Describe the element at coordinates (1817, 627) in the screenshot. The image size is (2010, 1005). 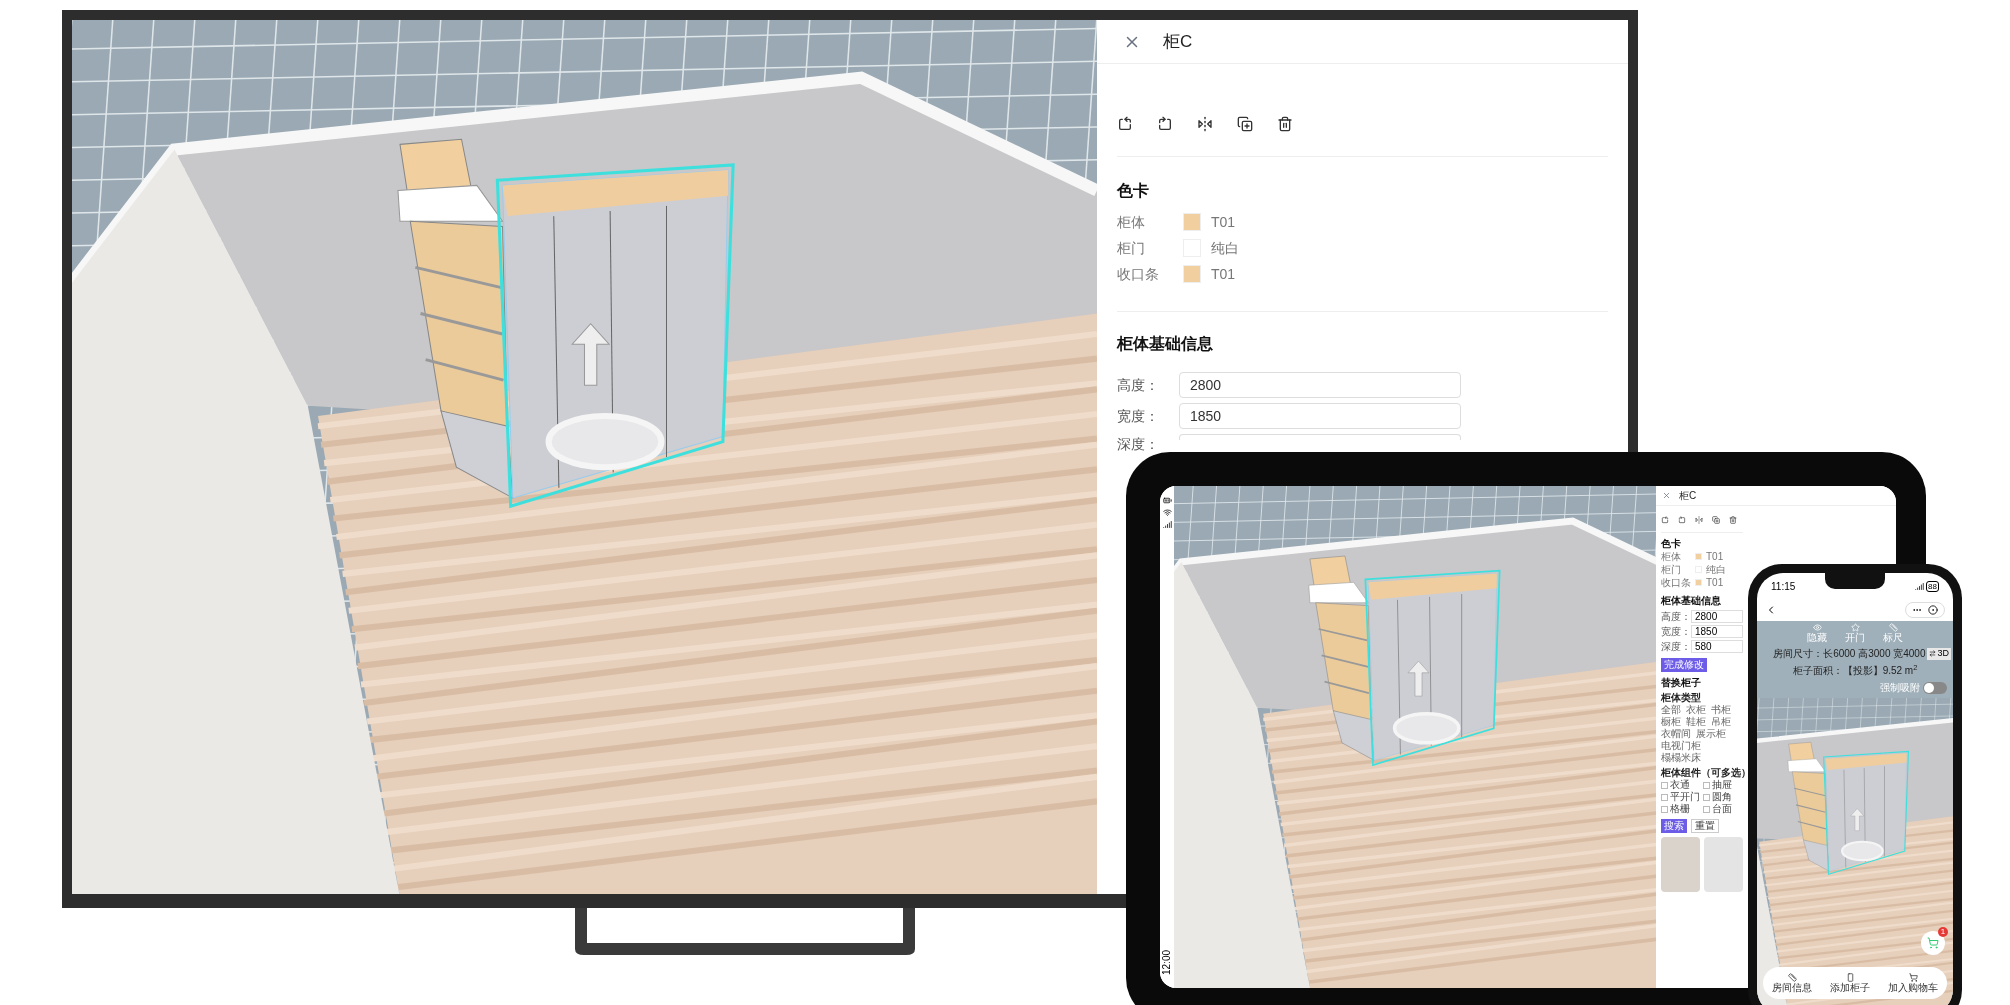
I see `eye-icon` at that location.